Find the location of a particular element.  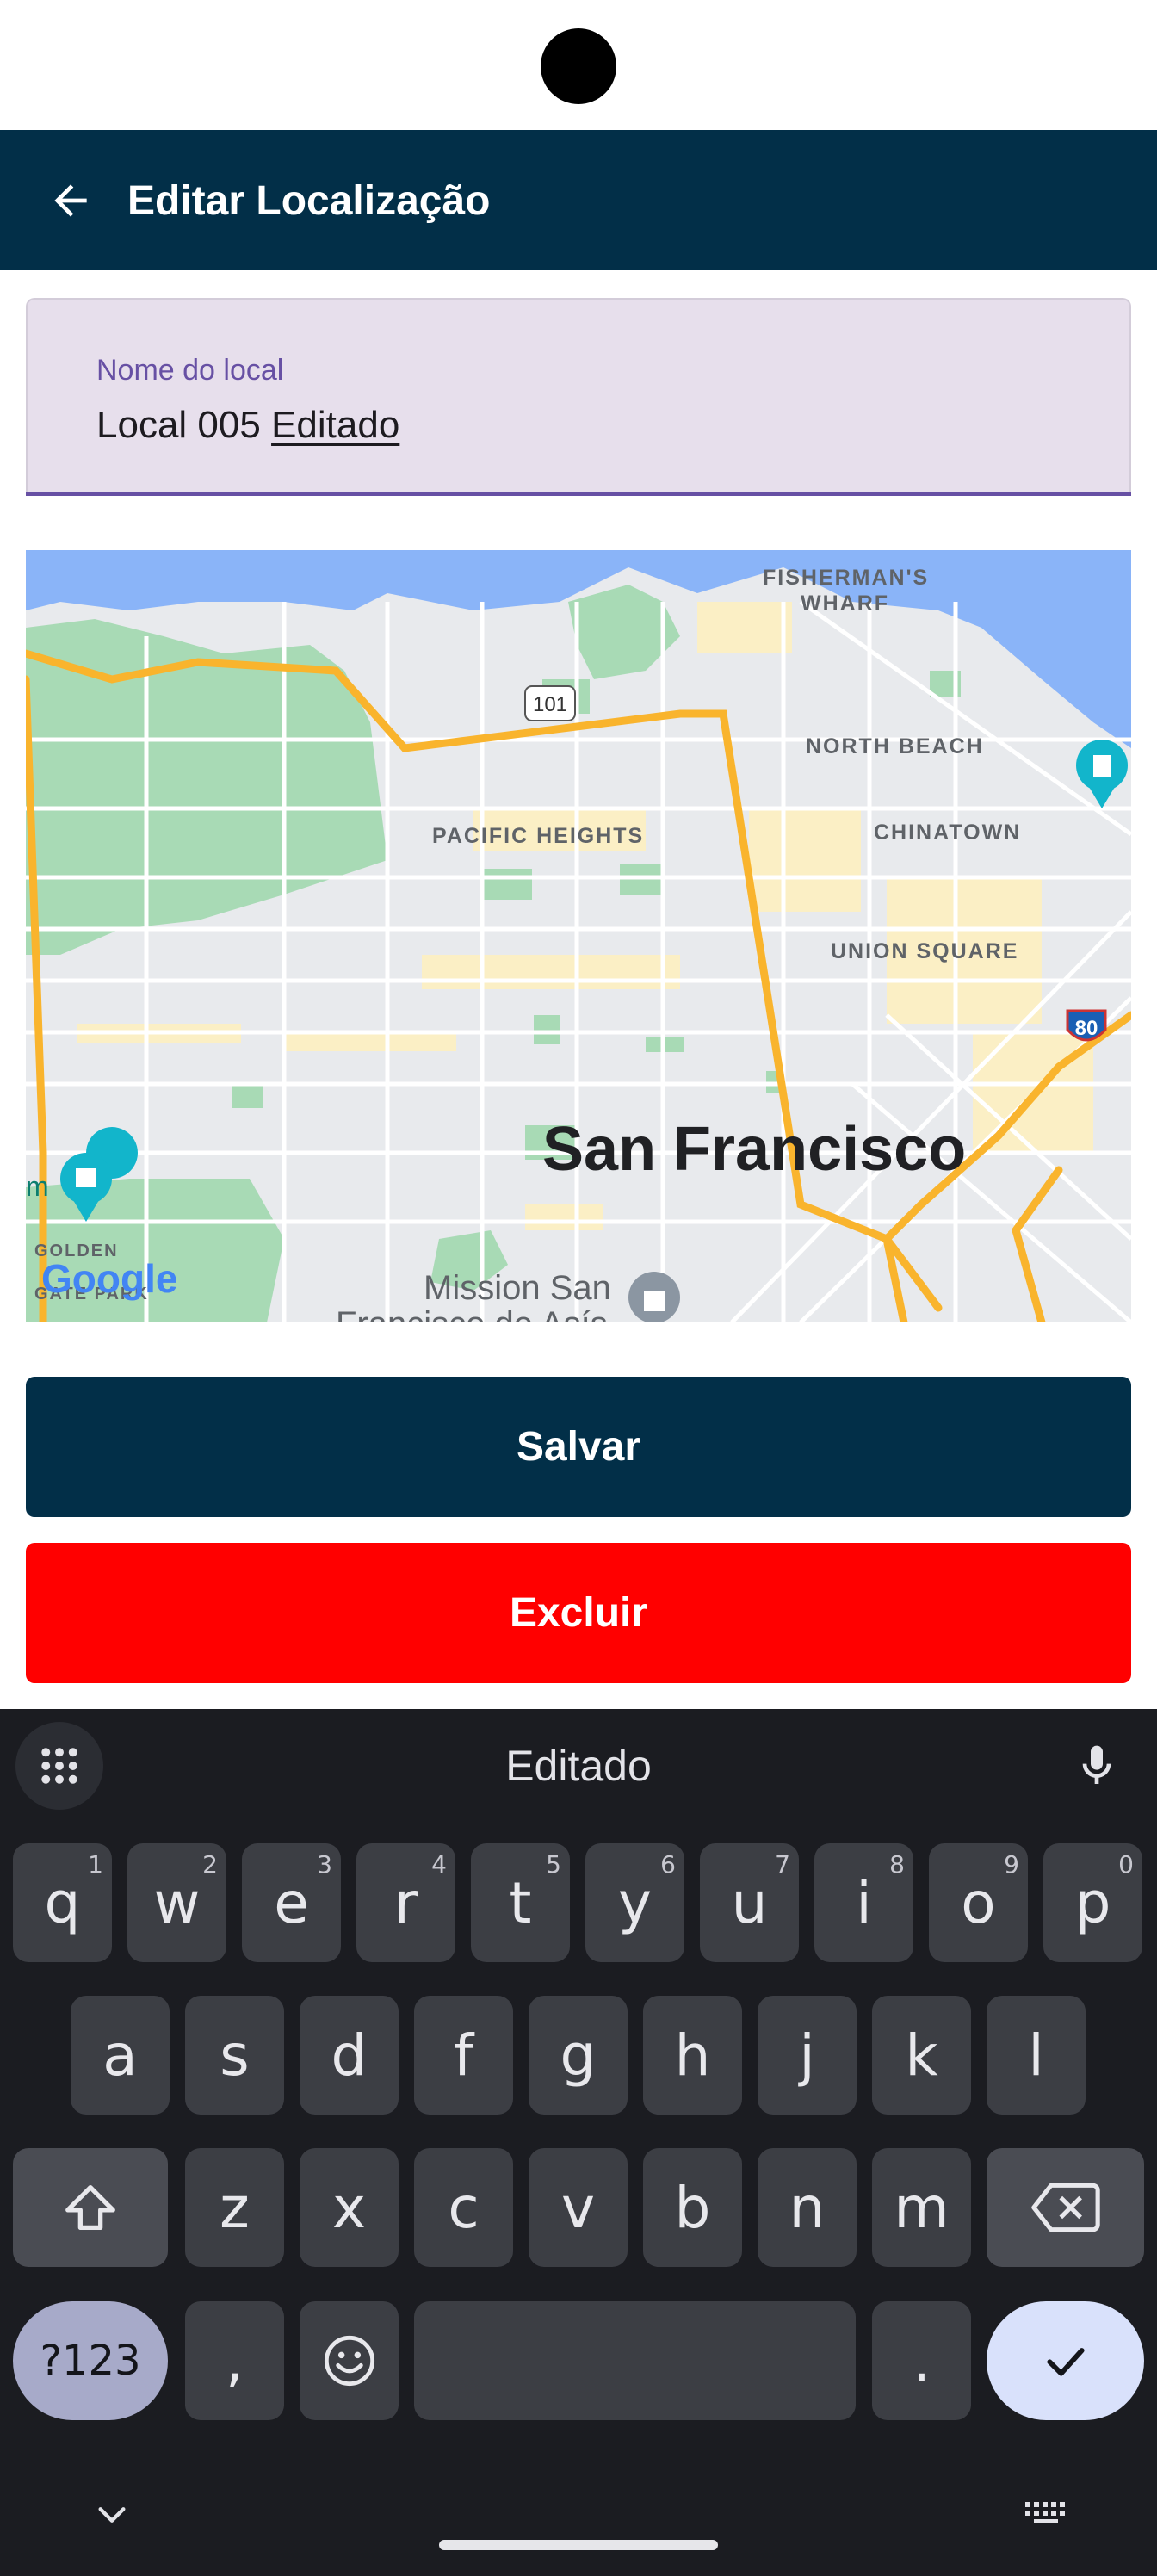

key-v: v is located at coordinates (579, 2207).